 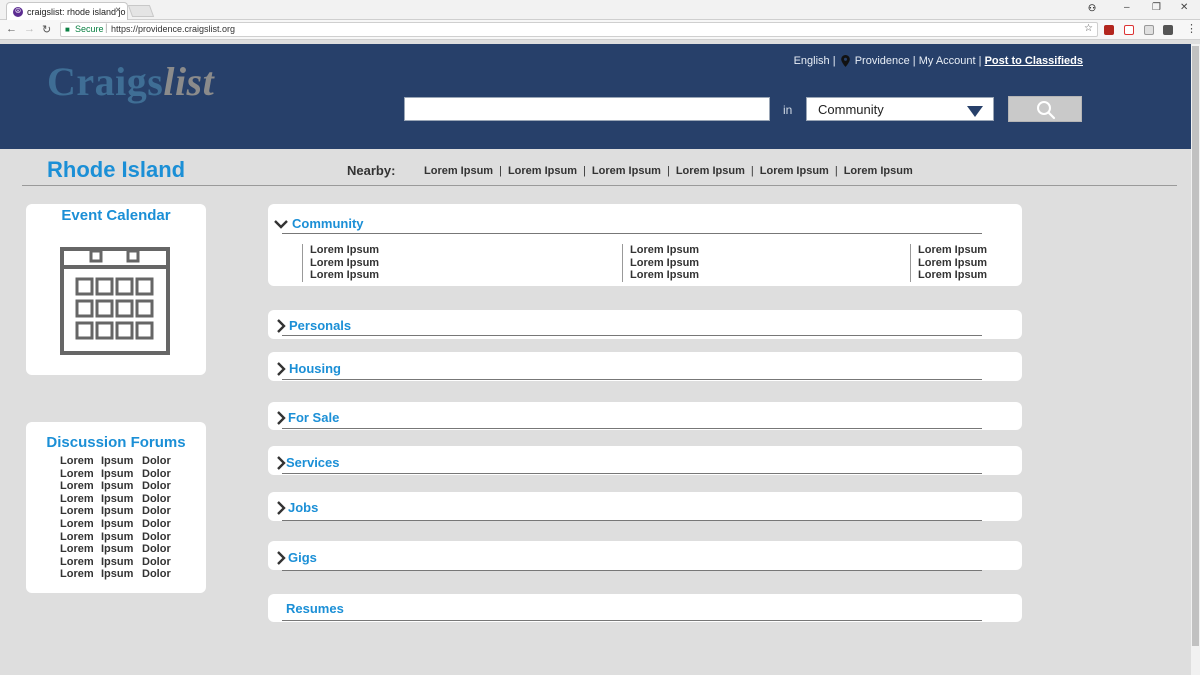 I want to click on browser-tab: ☮ craigslist: rhode island jo ×, so click(x=67, y=11).